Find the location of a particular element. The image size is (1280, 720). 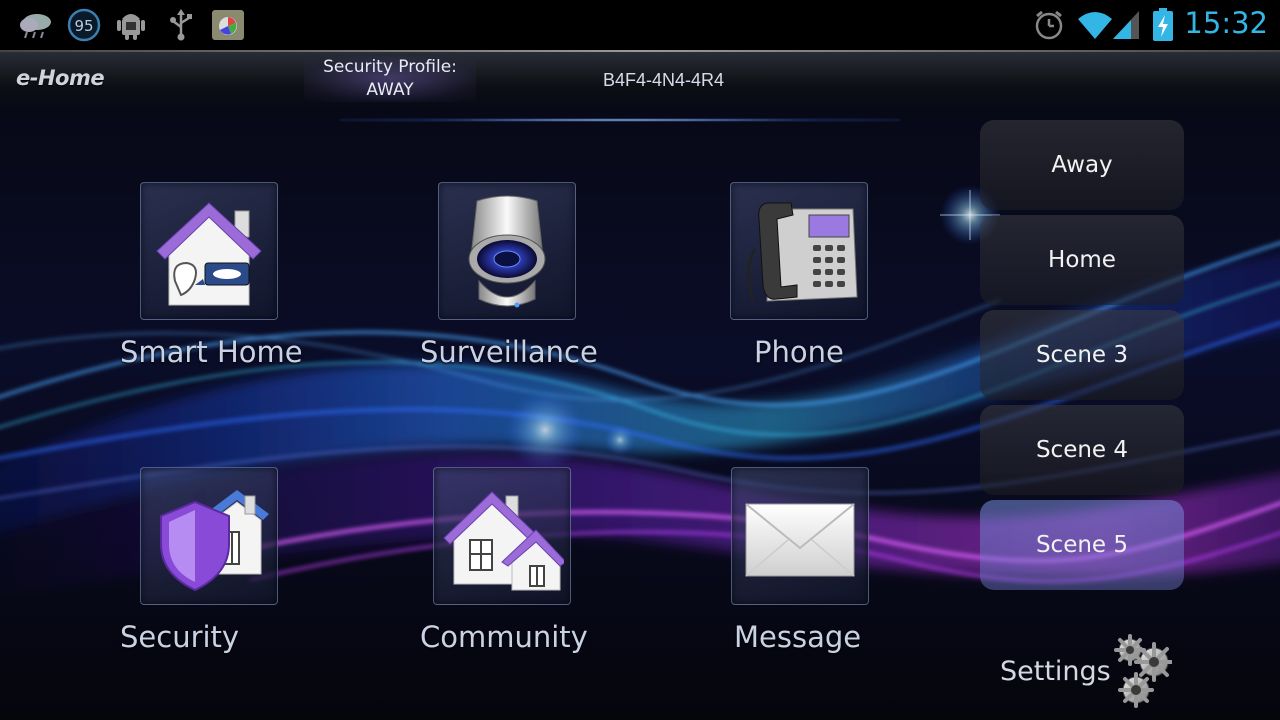

phone-icon is located at coordinates (802, 252).